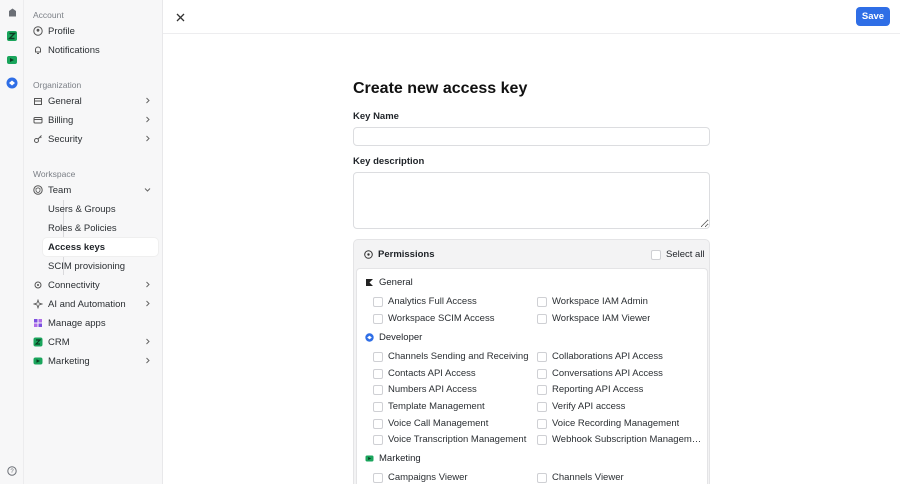 The image size is (900, 484). Describe the element at coordinates (77, 247) in the screenshot. I see `sidebar-item-label: Access keys` at that location.